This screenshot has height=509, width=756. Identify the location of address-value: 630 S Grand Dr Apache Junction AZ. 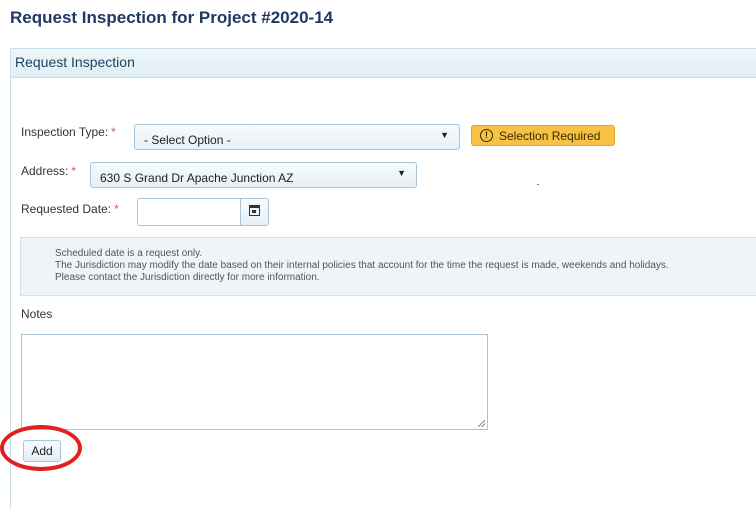
(197, 178).